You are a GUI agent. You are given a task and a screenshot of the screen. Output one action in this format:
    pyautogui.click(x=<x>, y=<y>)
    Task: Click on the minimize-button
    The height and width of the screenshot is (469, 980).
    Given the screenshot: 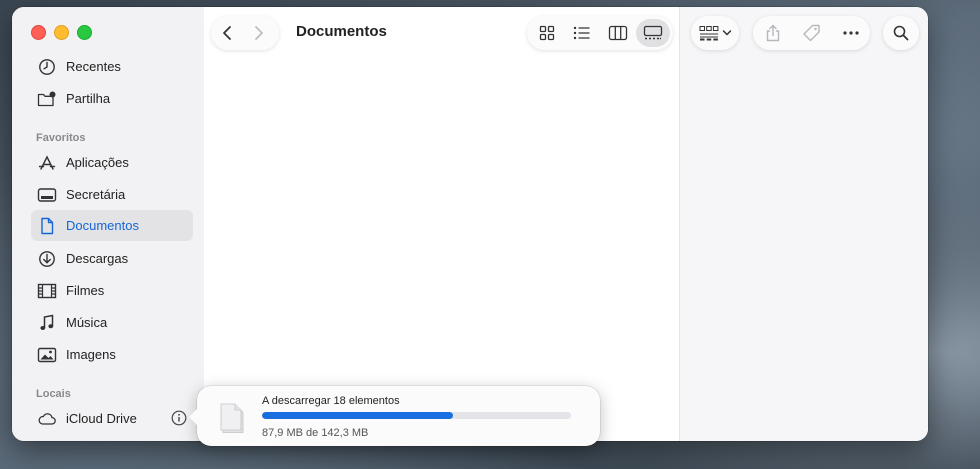 What is the action you would take?
    pyautogui.click(x=61, y=32)
    